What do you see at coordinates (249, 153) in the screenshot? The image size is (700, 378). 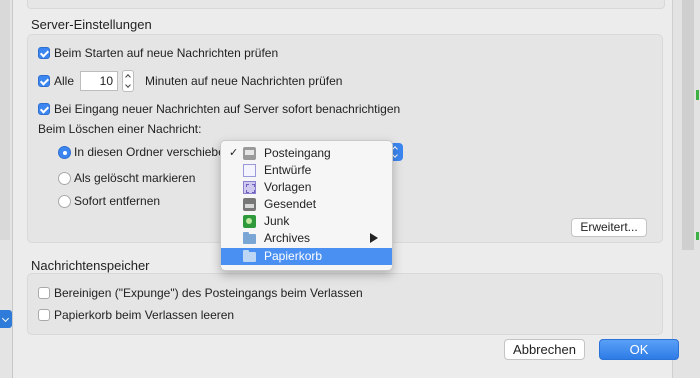 I see `inbox-icon` at bounding box center [249, 153].